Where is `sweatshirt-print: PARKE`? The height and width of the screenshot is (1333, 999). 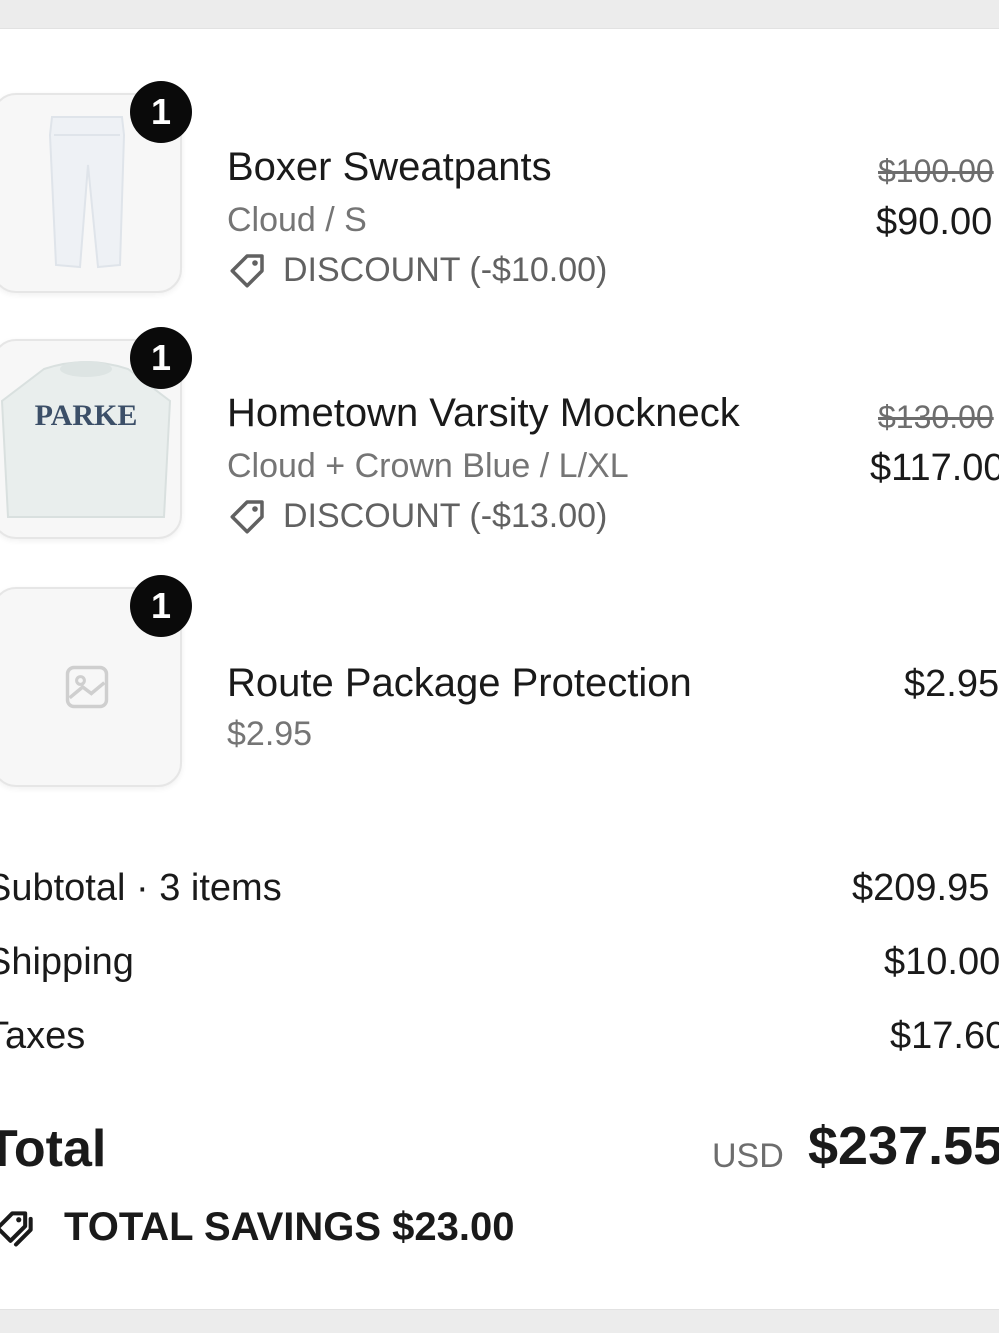 sweatshirt-print: PARKE is located at coordinates (86, 415).